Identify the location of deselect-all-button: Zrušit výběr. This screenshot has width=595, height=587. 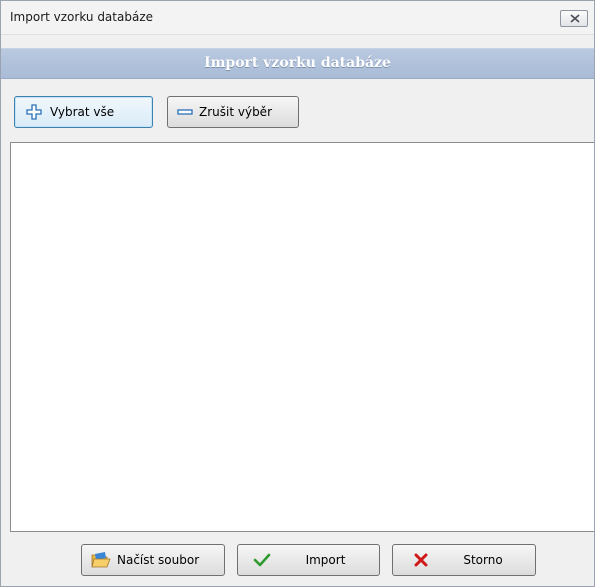
(233, 112).